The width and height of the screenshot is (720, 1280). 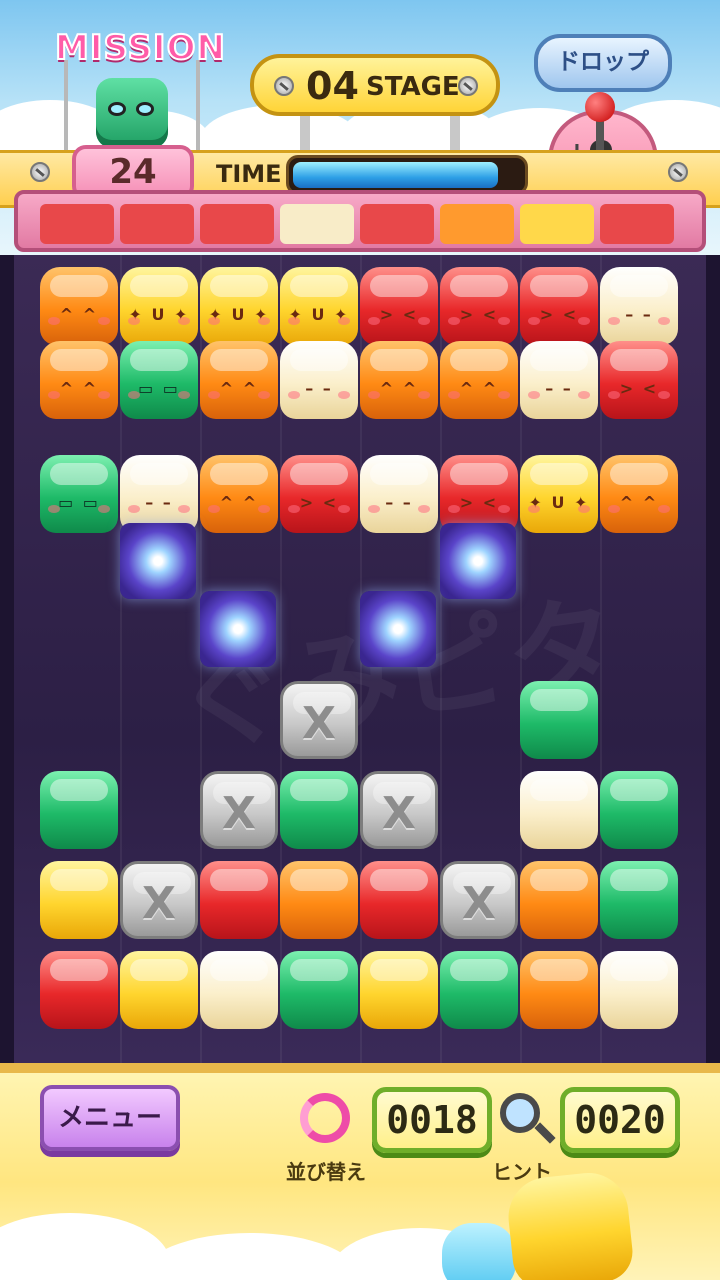 What do you see at coordinates (600, 107) in the screenshot?
I see `drop-lever` at bounding box center [600, 107].